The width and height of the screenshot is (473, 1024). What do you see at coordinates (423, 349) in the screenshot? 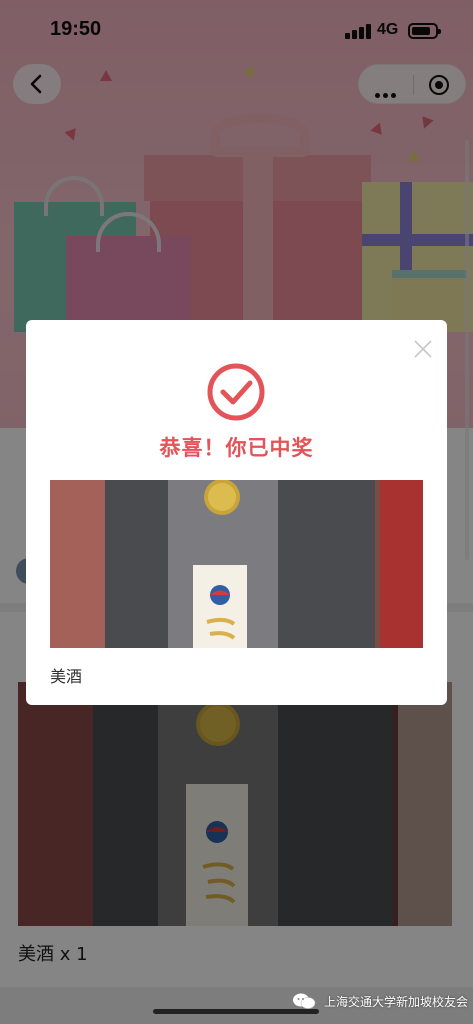
I see `close-icon` at bounding box center [423, 349].